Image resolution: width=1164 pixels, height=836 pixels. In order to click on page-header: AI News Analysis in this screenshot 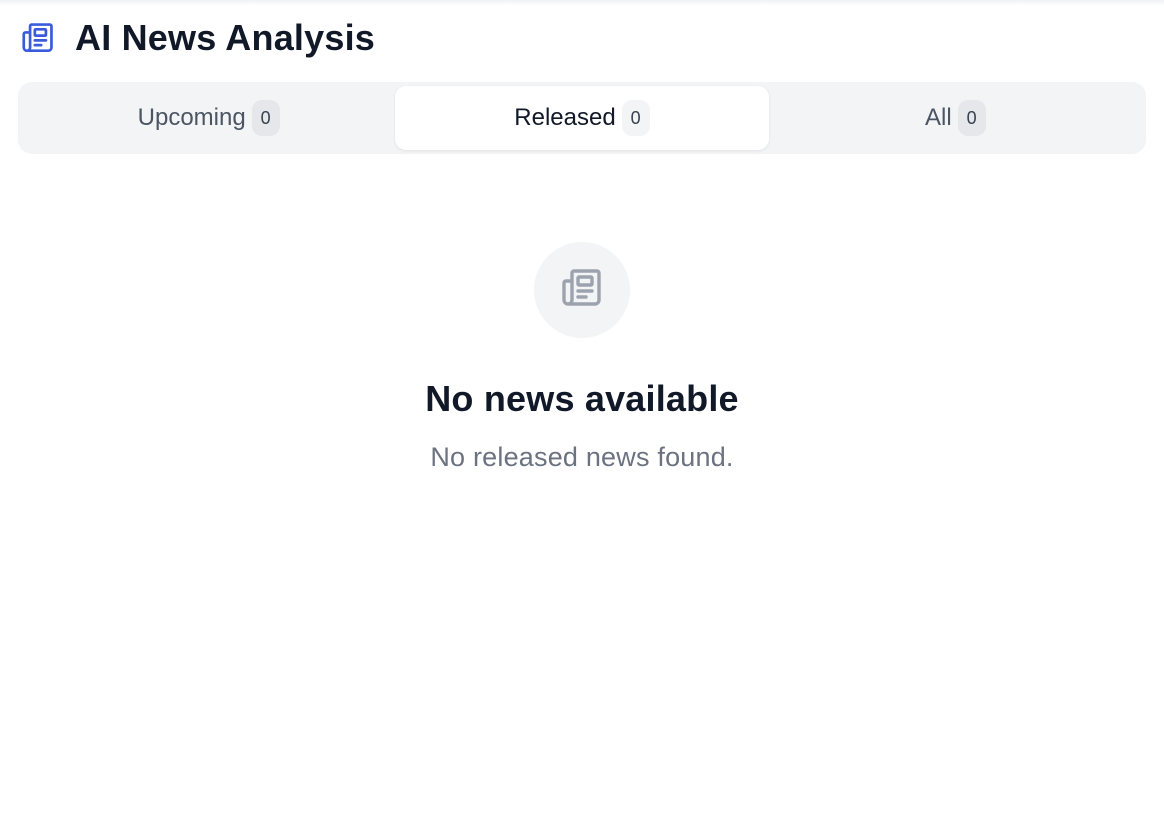, I will do `click(197, 37)`.